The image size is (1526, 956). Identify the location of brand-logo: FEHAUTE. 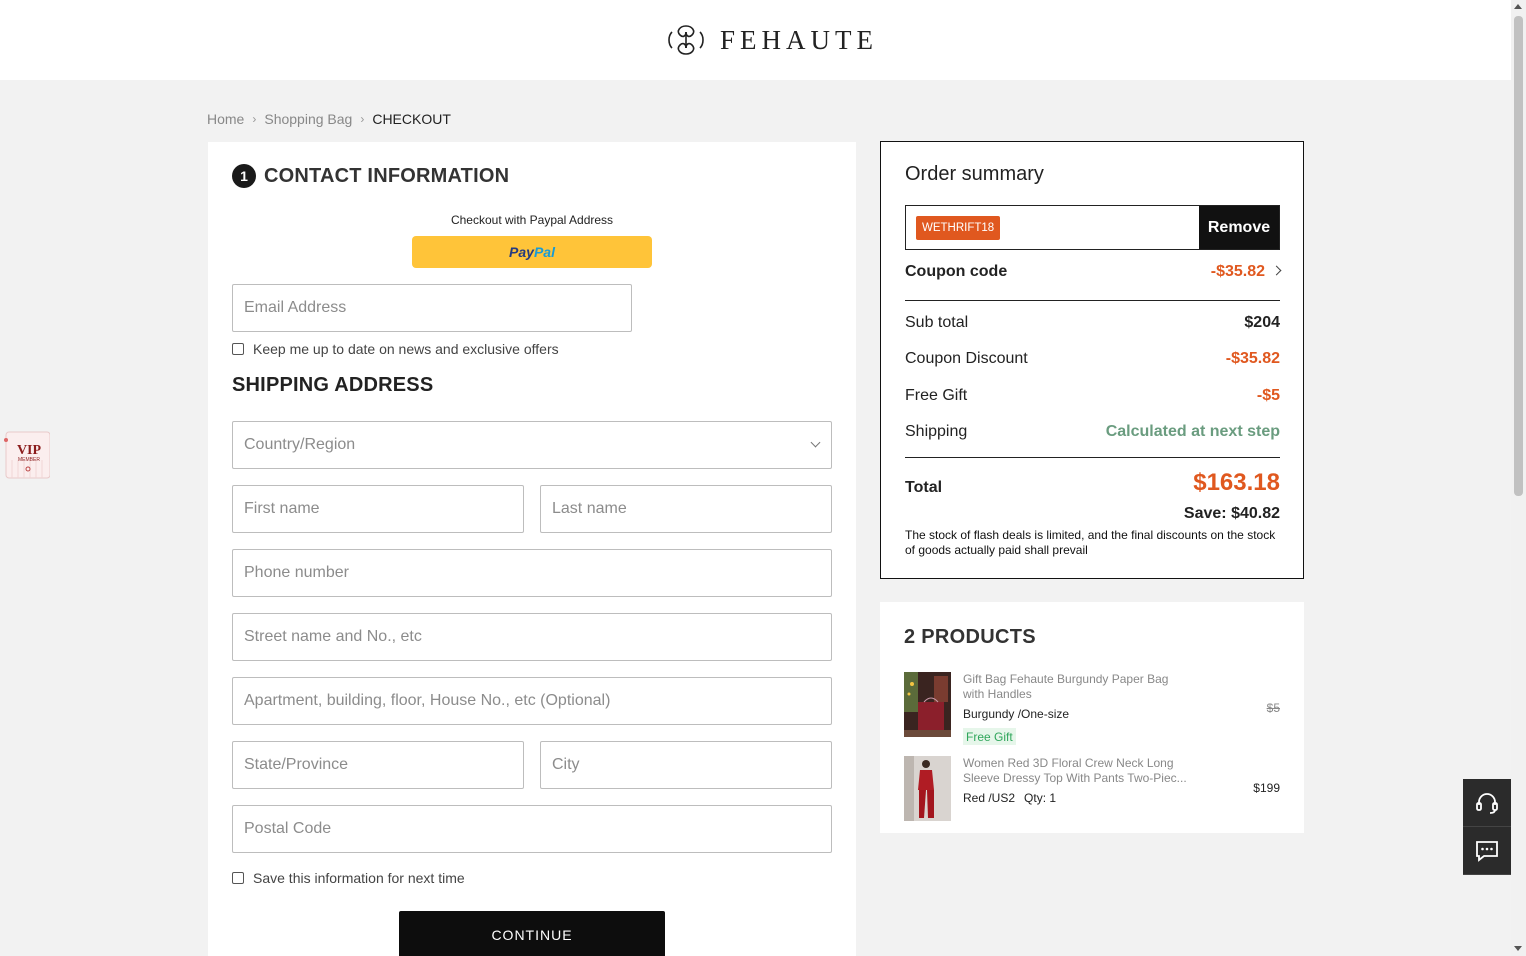
(772, 40).